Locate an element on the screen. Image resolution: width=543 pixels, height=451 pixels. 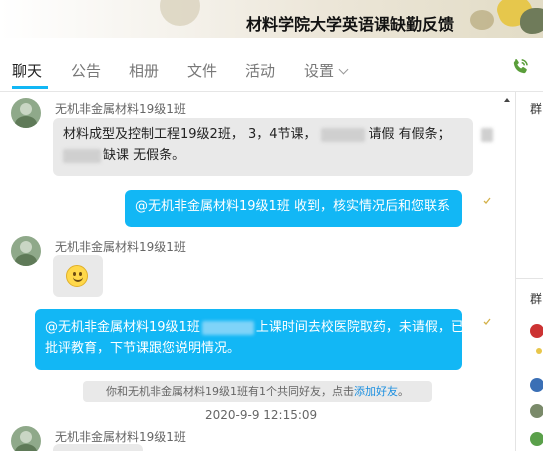
message-text: @无机非金属材料19级1班 is located at coordinates (122, 327).